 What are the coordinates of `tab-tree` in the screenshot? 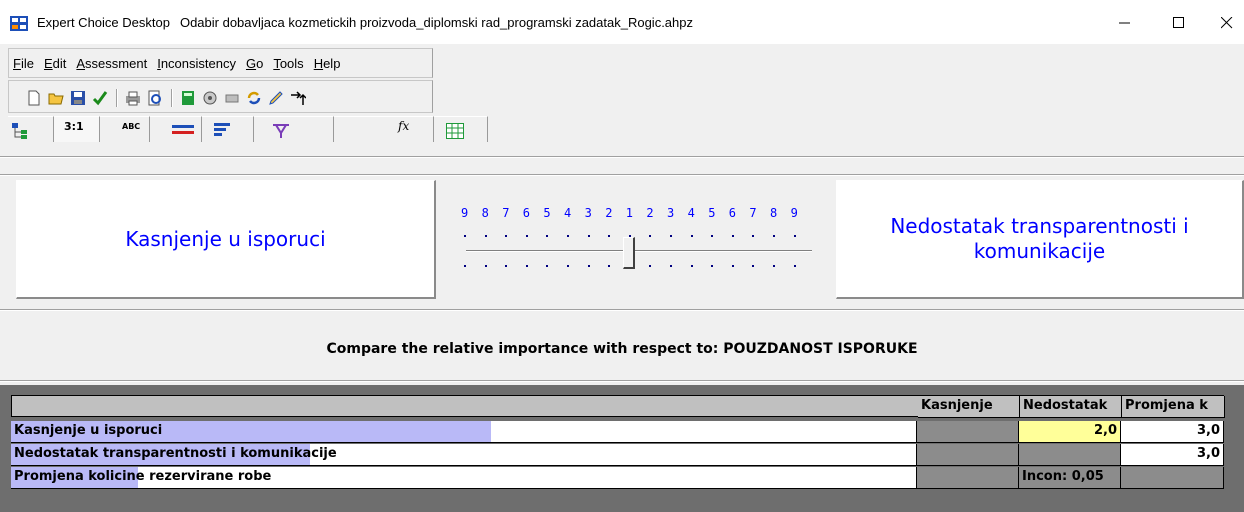 It's located at (31, 129).